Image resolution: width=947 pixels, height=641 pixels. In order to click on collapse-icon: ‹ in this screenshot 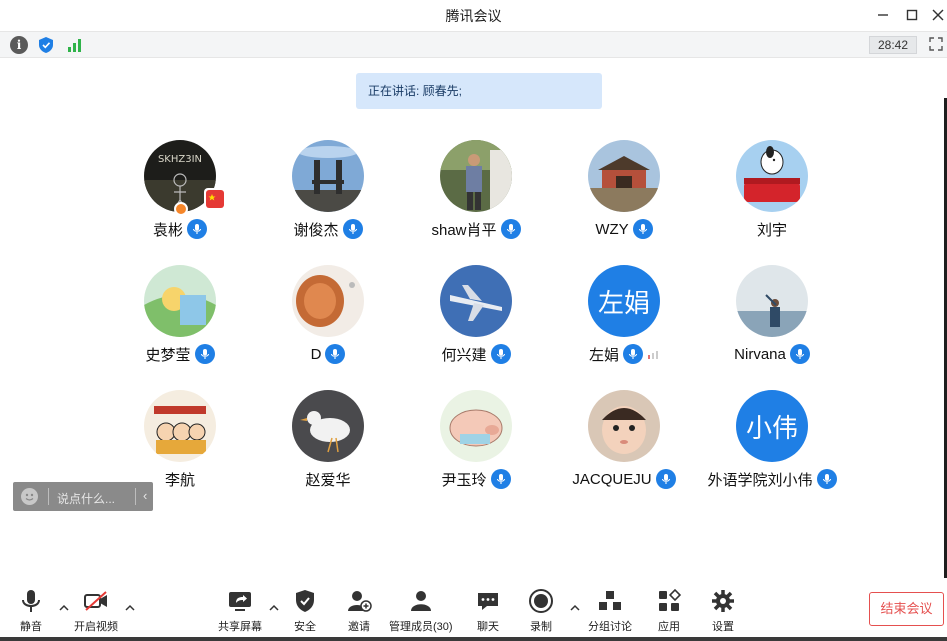, I will do `click(145, 495)`.